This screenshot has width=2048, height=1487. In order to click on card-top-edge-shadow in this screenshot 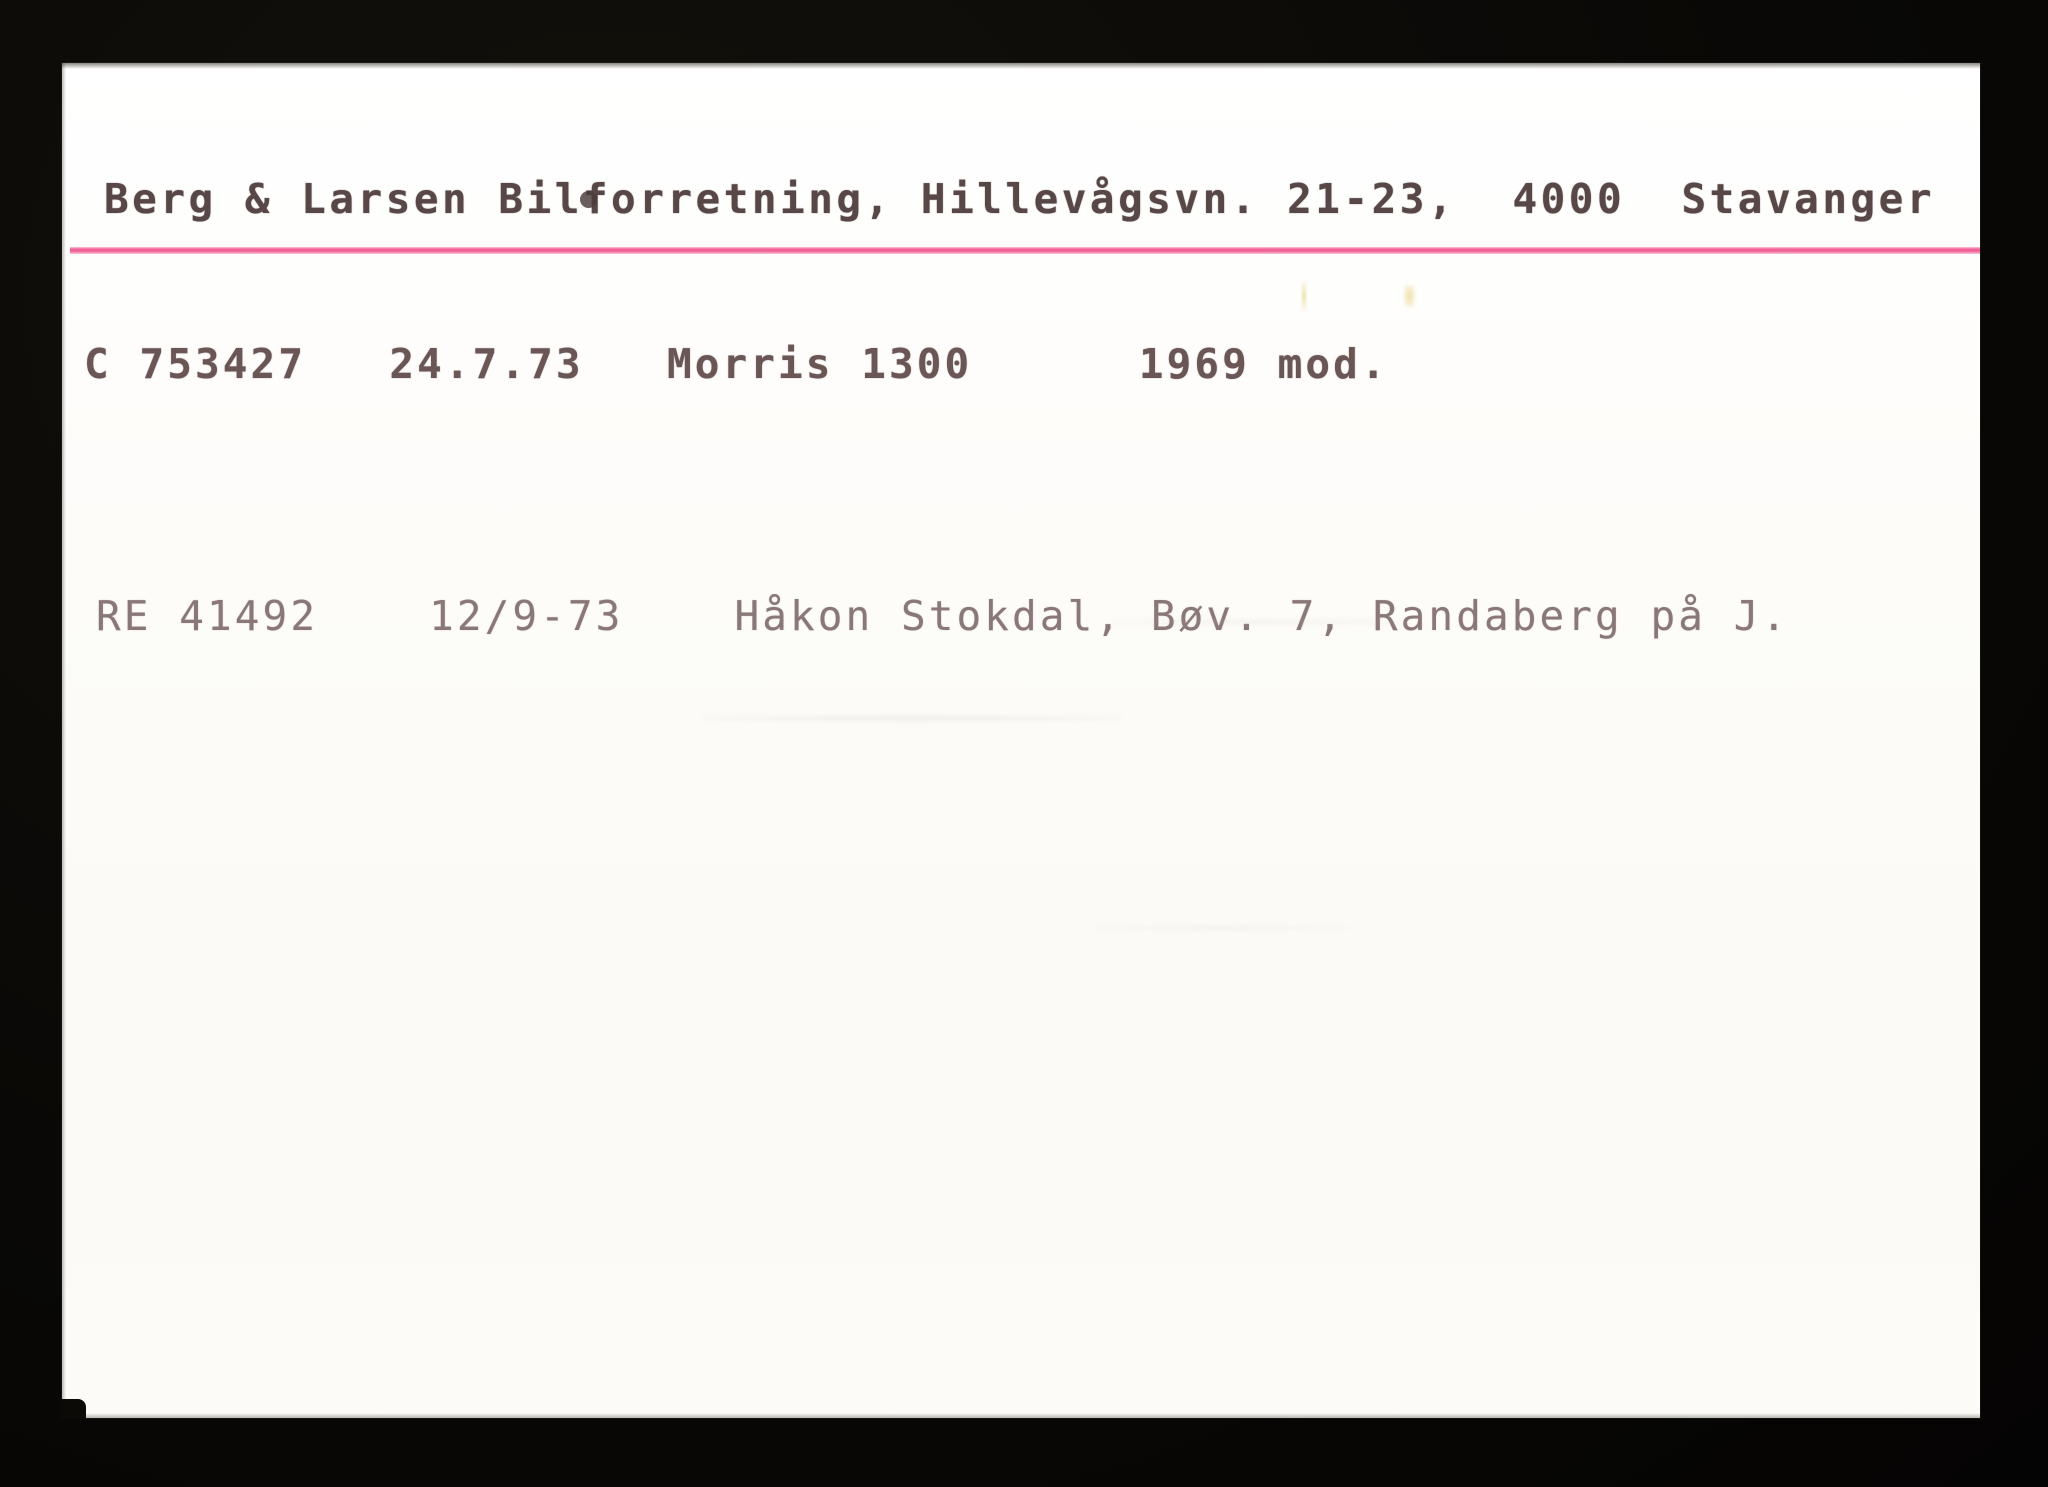, I will do `click(1021, 66)`.